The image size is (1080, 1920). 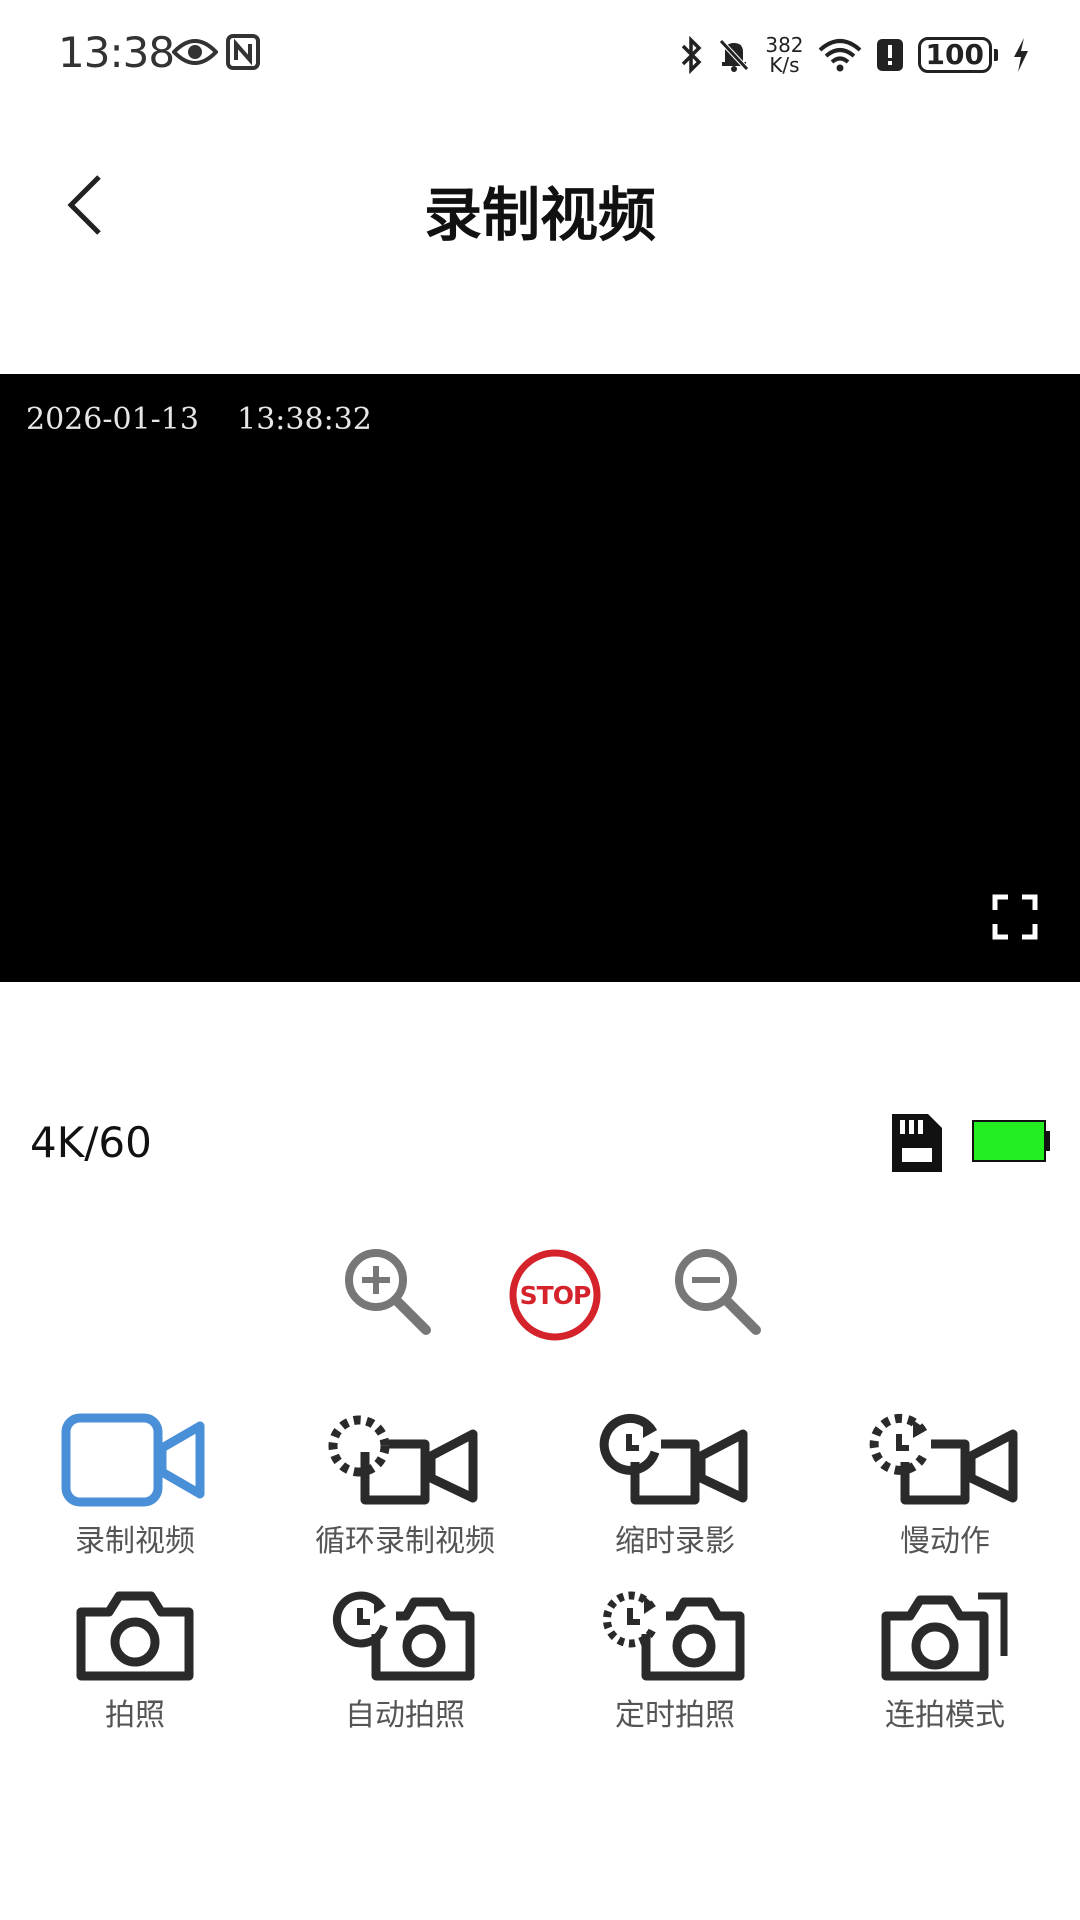 What do you see at coordinates (675, 1541) in the screenshot?
I see `mode-label: 缩时录影` at bounding box center [675, 1541].